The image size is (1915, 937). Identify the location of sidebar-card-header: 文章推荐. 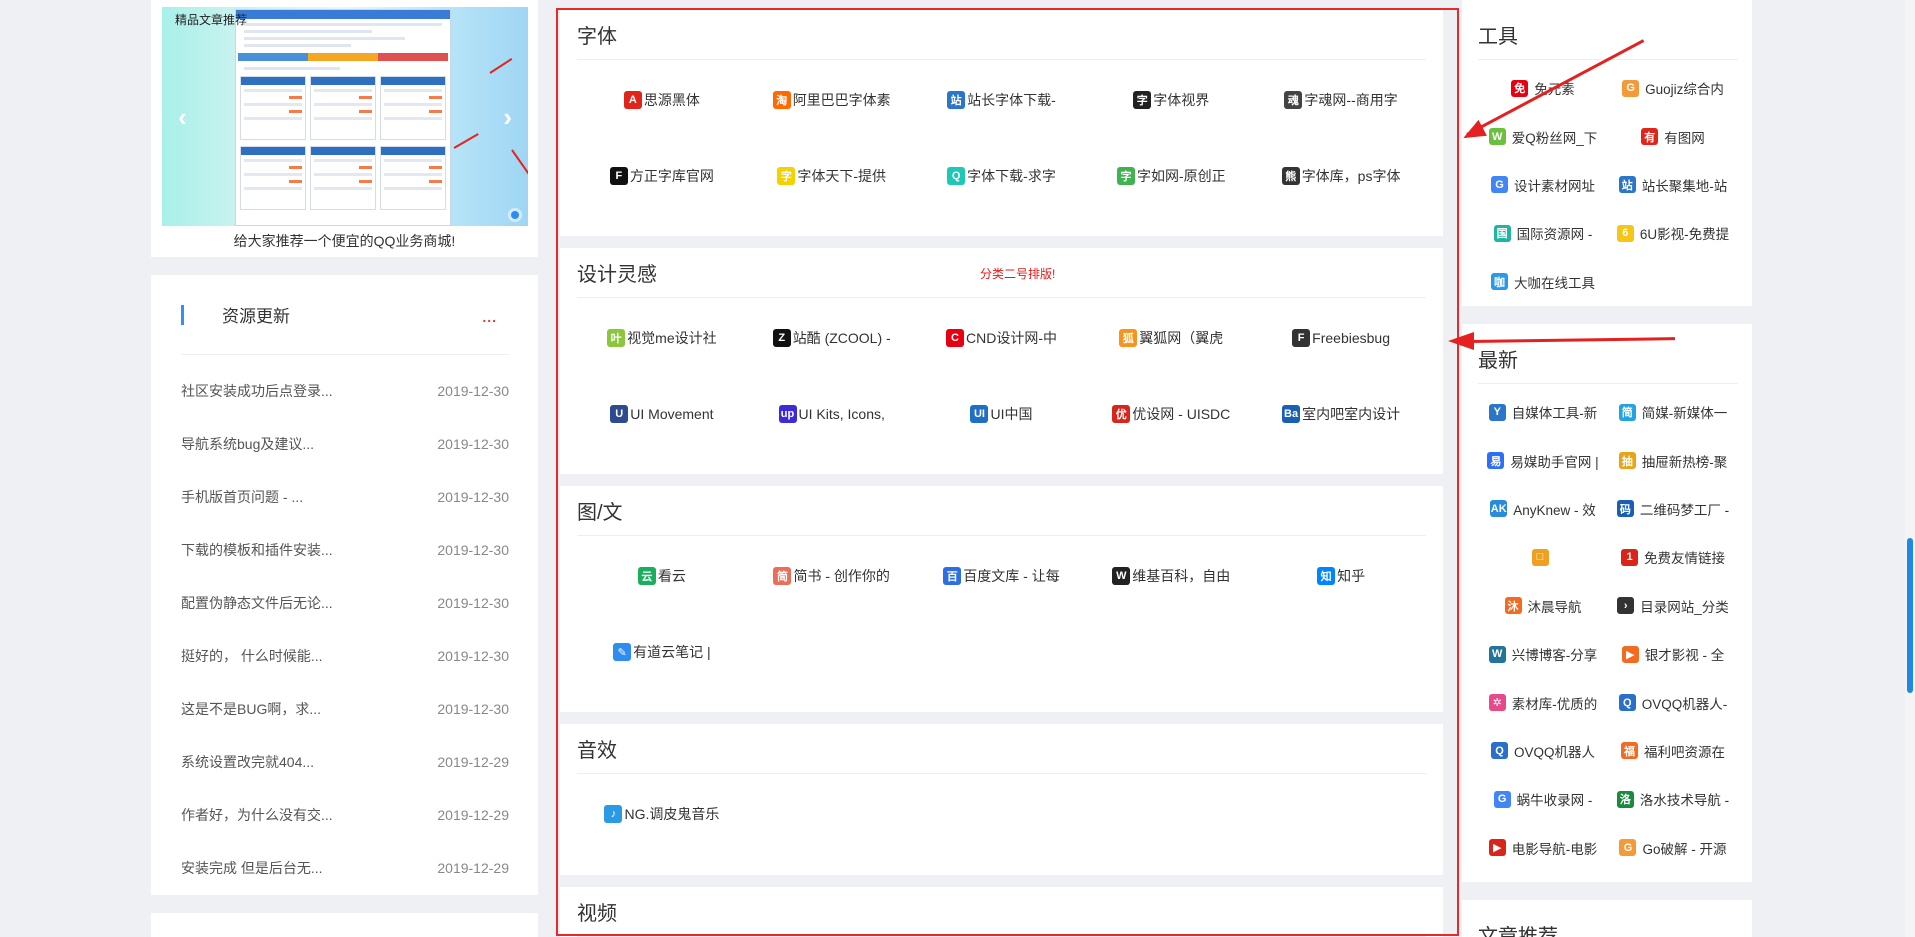
(1608, 918).